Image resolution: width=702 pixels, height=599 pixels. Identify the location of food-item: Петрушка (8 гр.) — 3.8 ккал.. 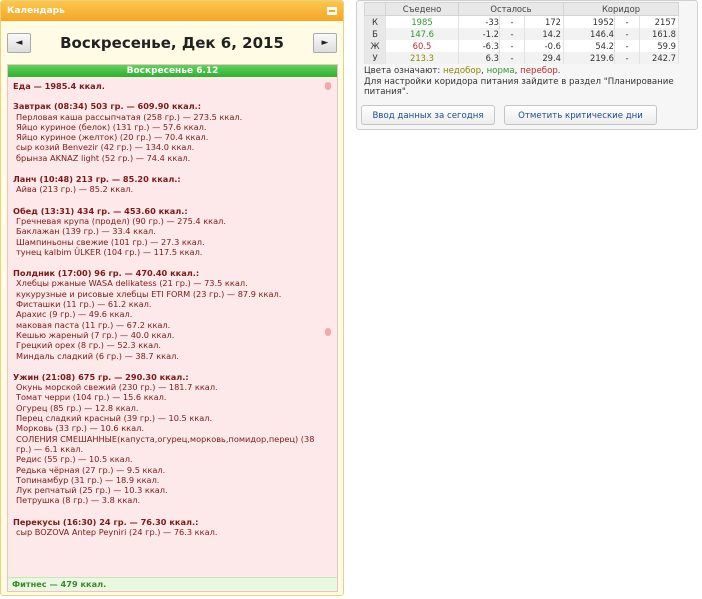
(78, 500).